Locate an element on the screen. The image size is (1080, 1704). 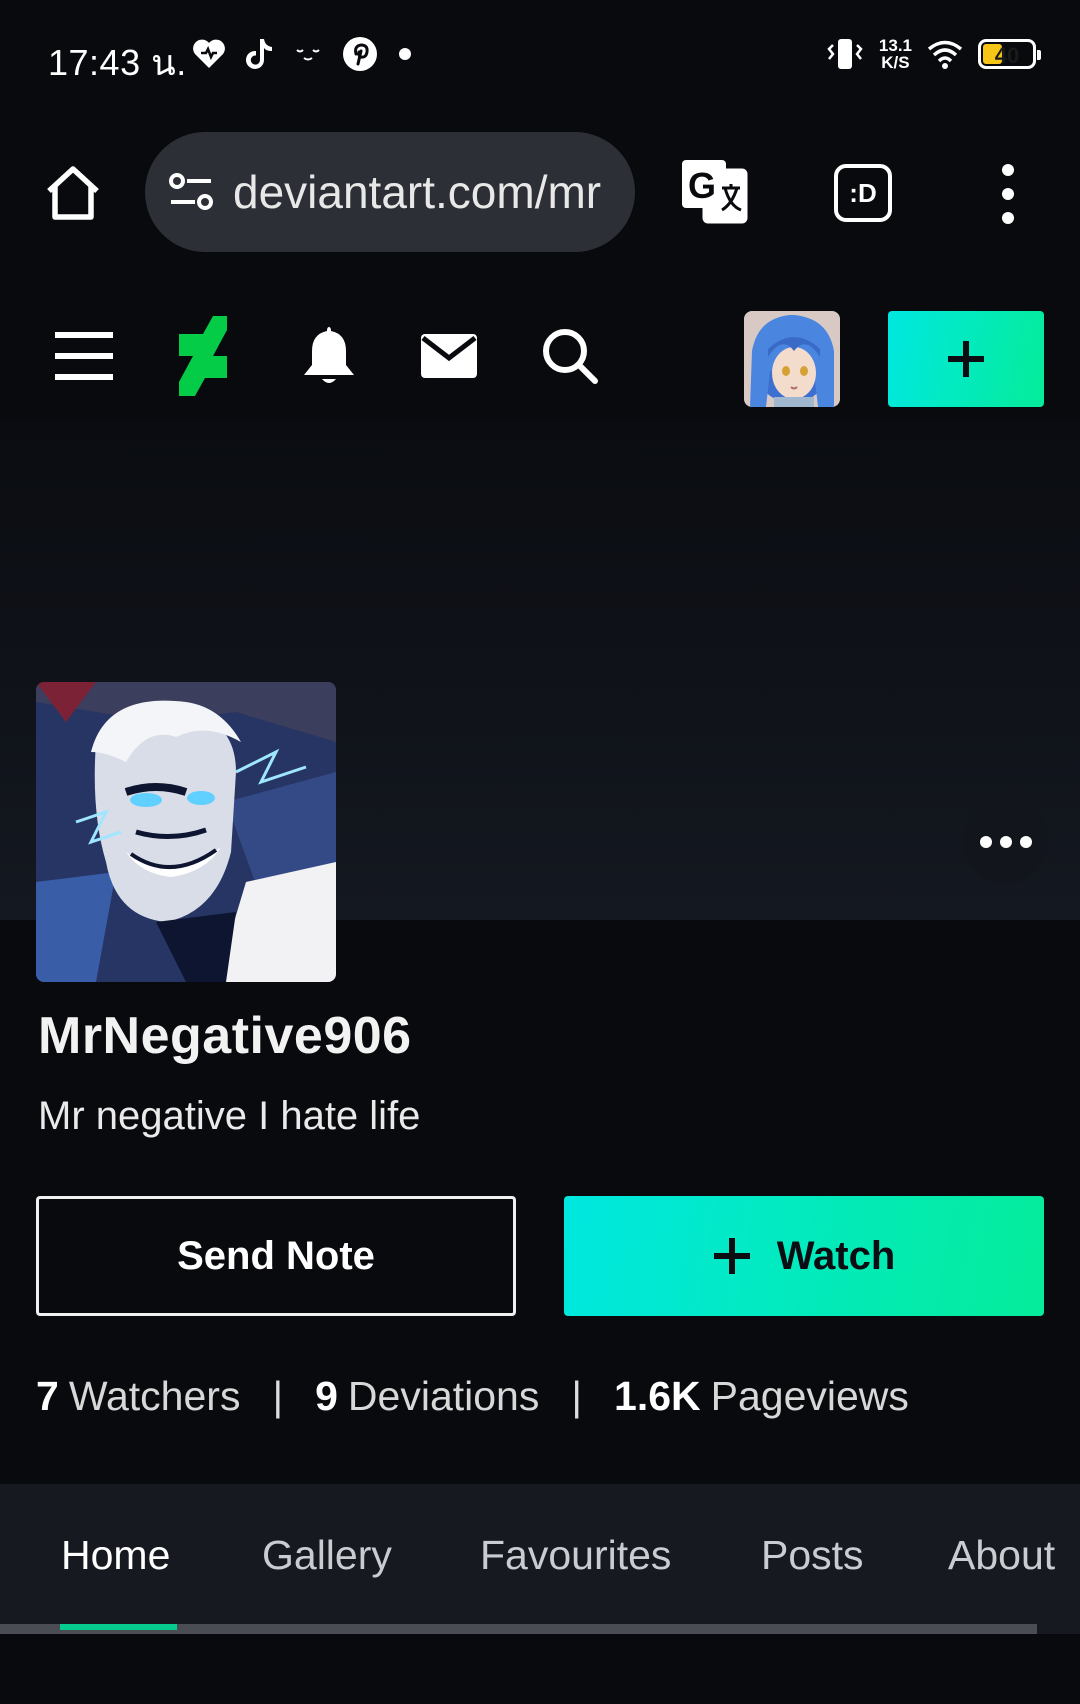
home-button is located at coordinates (73, 193).